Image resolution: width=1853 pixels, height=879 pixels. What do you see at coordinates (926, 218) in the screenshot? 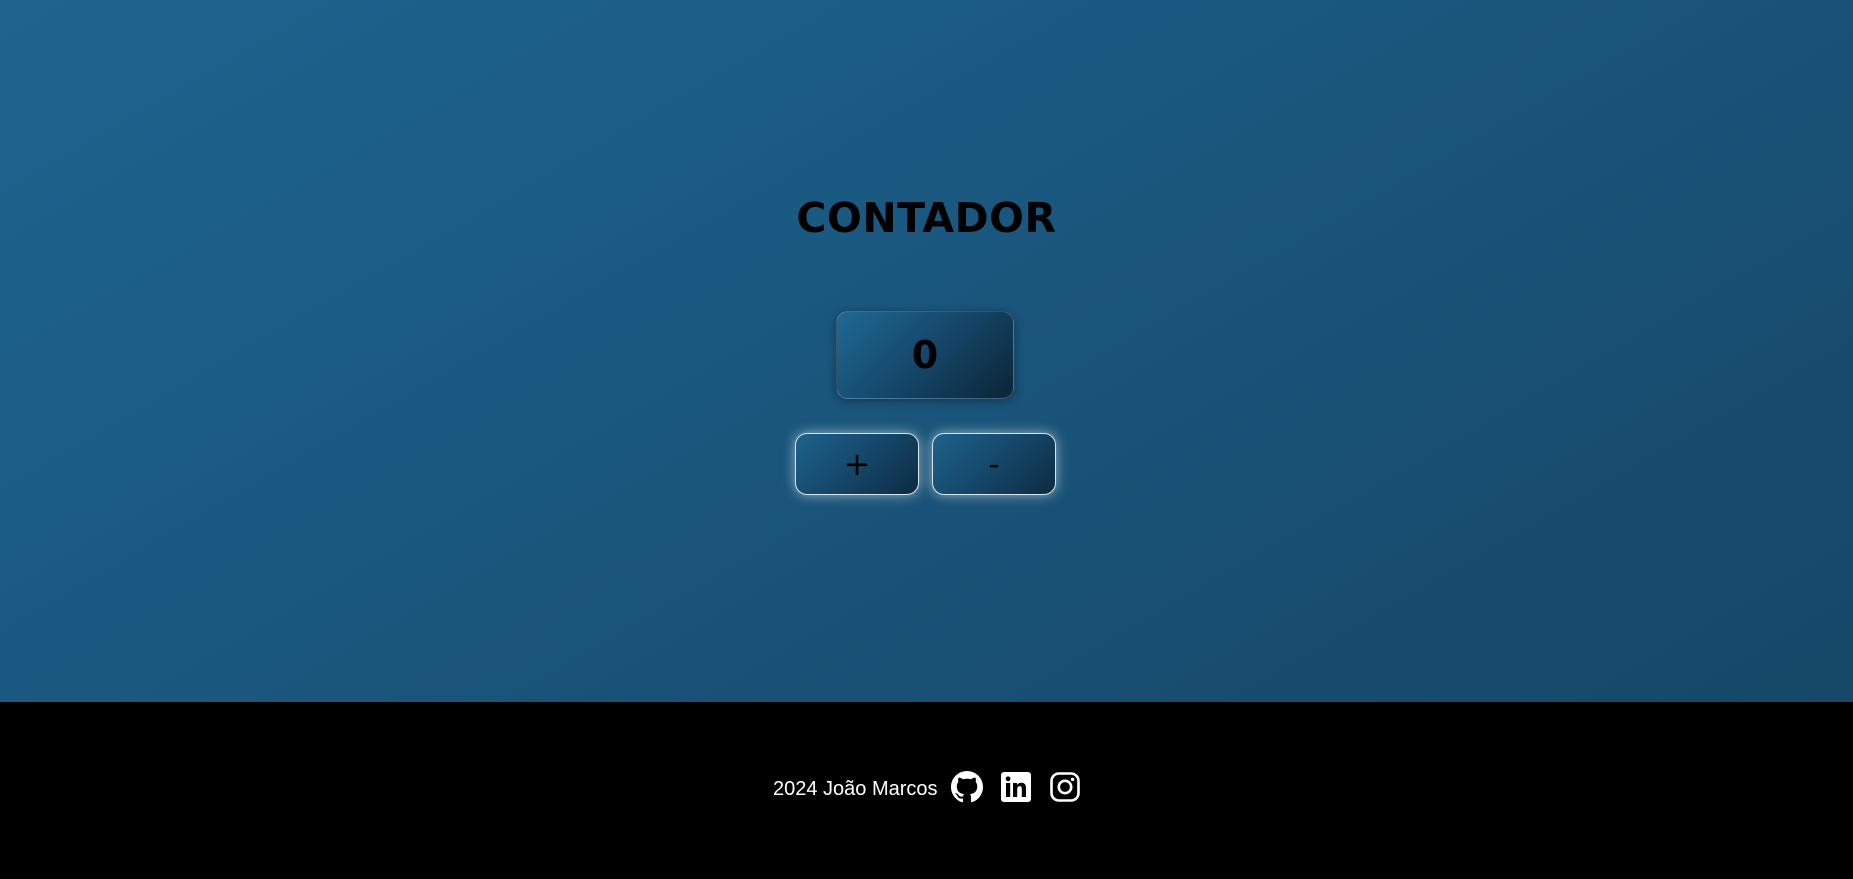
I see `page-title: CONTADOR` at bounding box center [926, 218].